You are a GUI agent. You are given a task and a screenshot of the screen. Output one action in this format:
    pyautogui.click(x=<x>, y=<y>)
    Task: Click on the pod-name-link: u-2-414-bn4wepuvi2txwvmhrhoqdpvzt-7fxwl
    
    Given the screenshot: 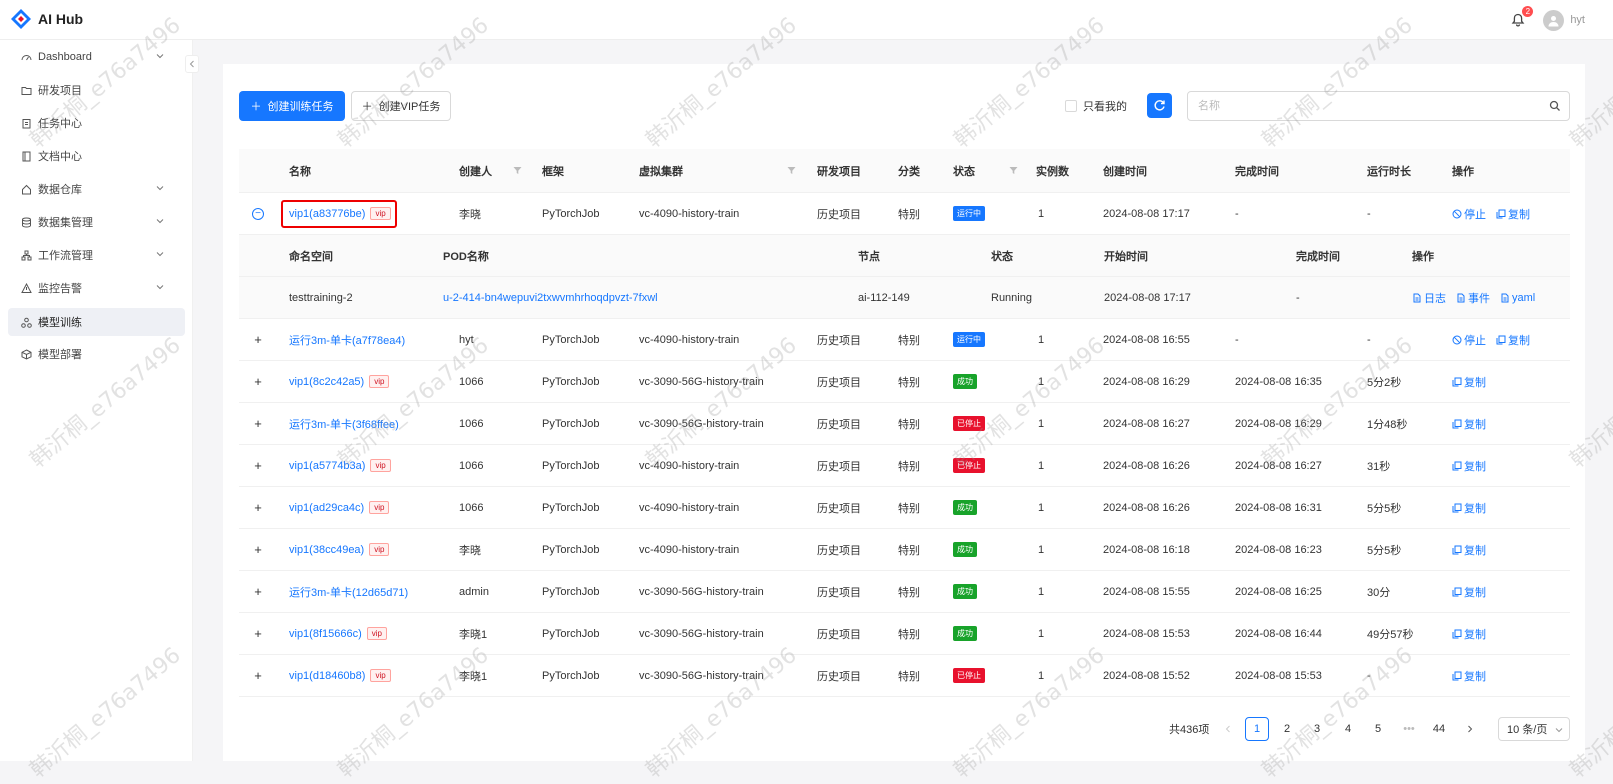 What is the action you would take?
    pyautogui.click(x=550, y=298)
    